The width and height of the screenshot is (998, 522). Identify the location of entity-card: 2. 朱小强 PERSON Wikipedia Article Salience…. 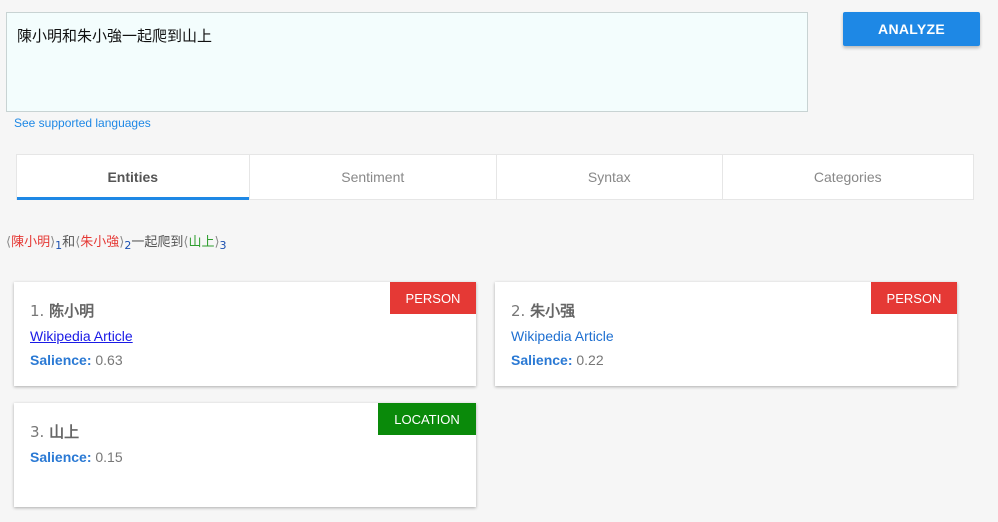
(726, 334).